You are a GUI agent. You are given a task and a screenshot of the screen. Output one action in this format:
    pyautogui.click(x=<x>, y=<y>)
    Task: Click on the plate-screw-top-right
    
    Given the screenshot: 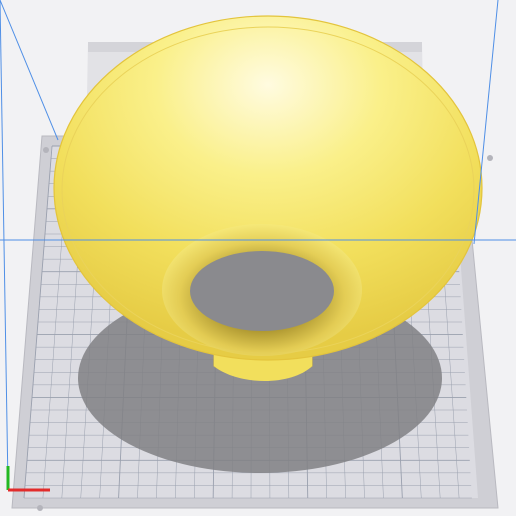 What is the action you would take?
    pyautogui.click(x=490, y=158)
    